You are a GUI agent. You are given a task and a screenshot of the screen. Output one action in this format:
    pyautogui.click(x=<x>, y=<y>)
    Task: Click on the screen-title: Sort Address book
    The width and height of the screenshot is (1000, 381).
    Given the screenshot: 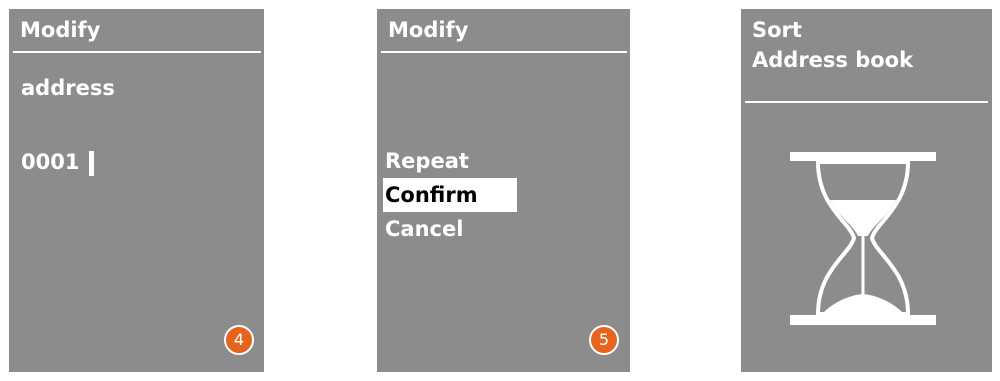 What is the action you would take?
    pyautogui.click(x=832, y=45)
    